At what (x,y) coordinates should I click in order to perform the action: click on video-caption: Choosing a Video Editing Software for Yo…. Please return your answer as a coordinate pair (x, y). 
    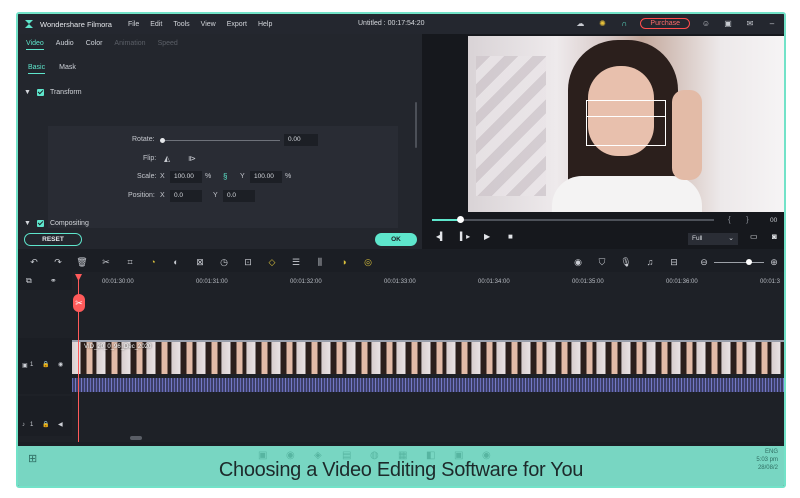
    Looking at the image, I should click on (401, 470).